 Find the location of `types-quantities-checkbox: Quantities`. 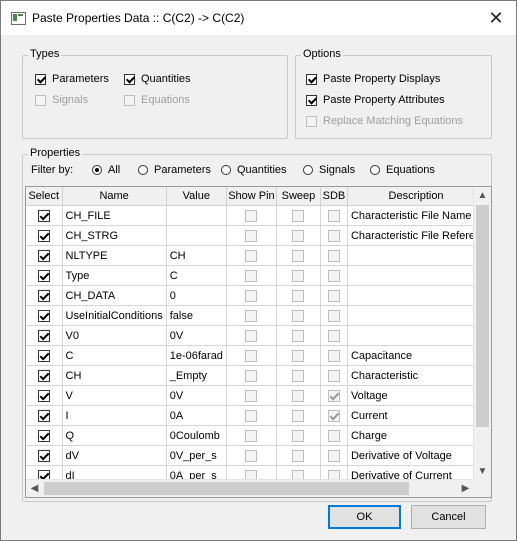

types-quantities-checkbox: Quantities is located at coordinates (157, 80).